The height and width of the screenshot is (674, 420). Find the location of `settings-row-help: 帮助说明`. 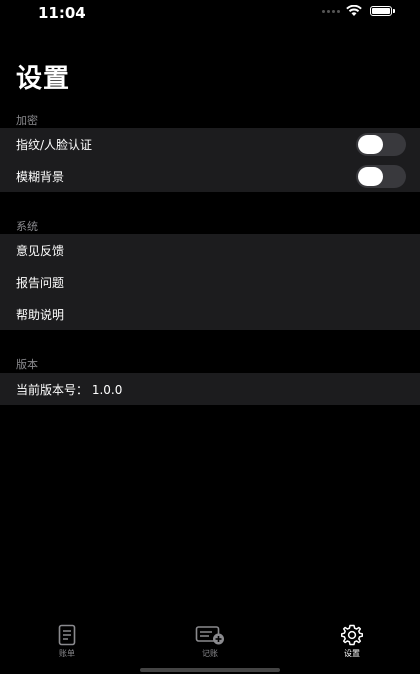

settings-row-help: 帮助说明 is located at coordinates (210, 314).